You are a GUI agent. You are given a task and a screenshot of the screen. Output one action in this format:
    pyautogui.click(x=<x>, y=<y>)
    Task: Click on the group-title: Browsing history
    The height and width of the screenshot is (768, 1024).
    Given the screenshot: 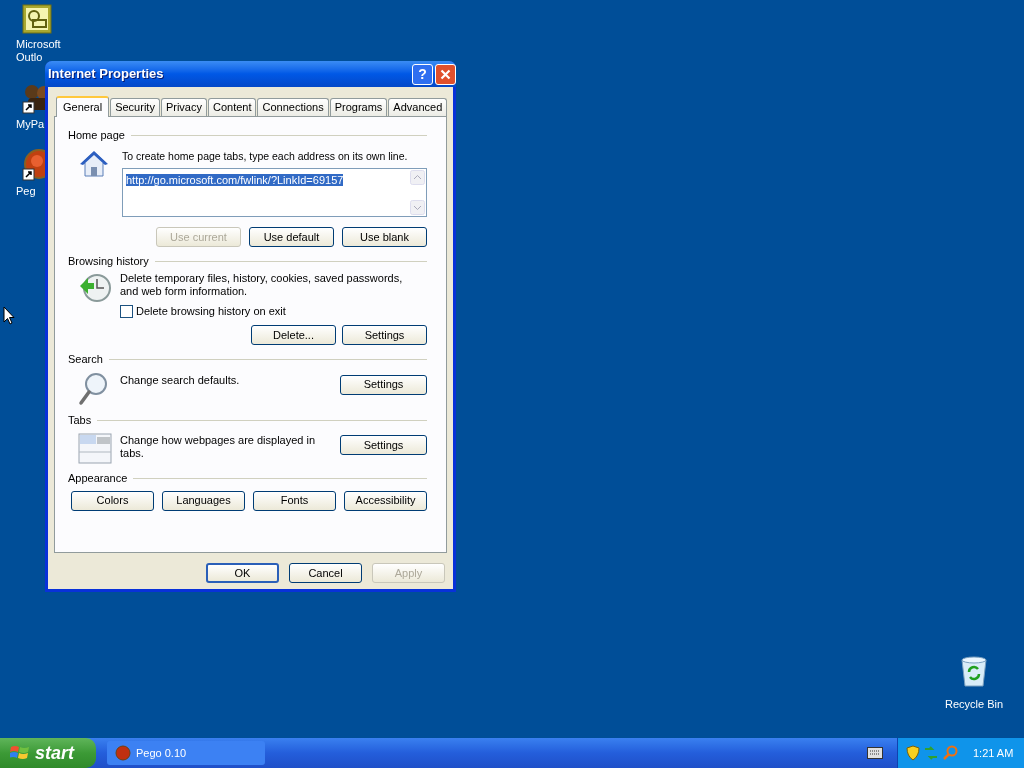 What is the action you would take?
    pyautogui.click(x=108, y=262)
    